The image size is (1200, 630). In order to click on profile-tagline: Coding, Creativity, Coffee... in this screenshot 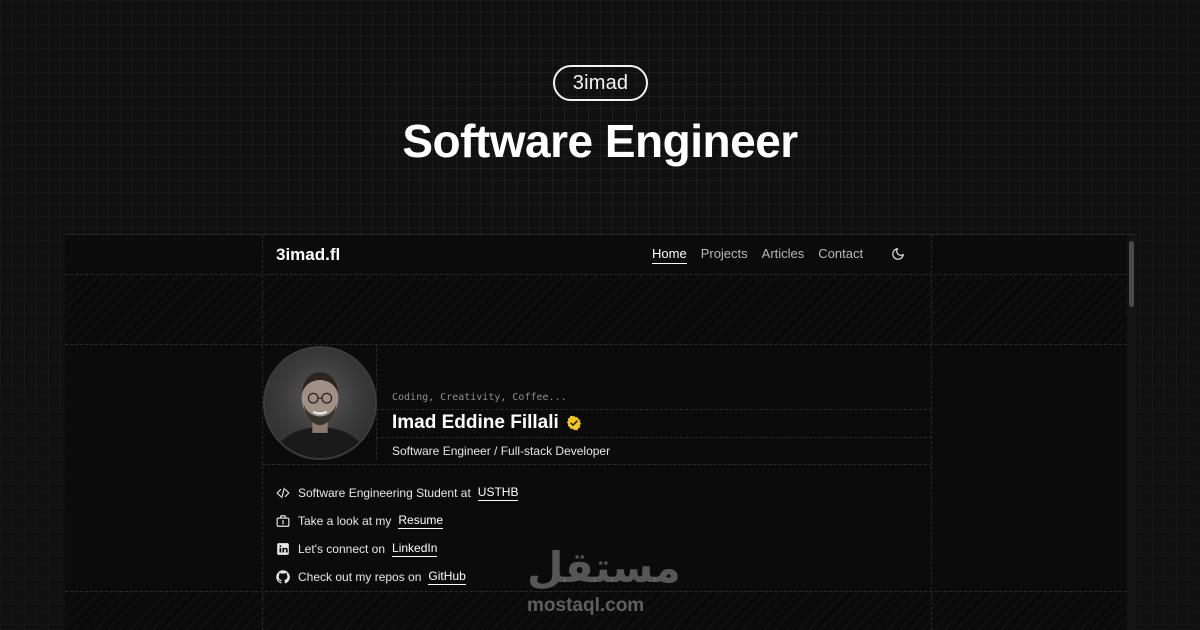, I will do `click(479, 397)`.